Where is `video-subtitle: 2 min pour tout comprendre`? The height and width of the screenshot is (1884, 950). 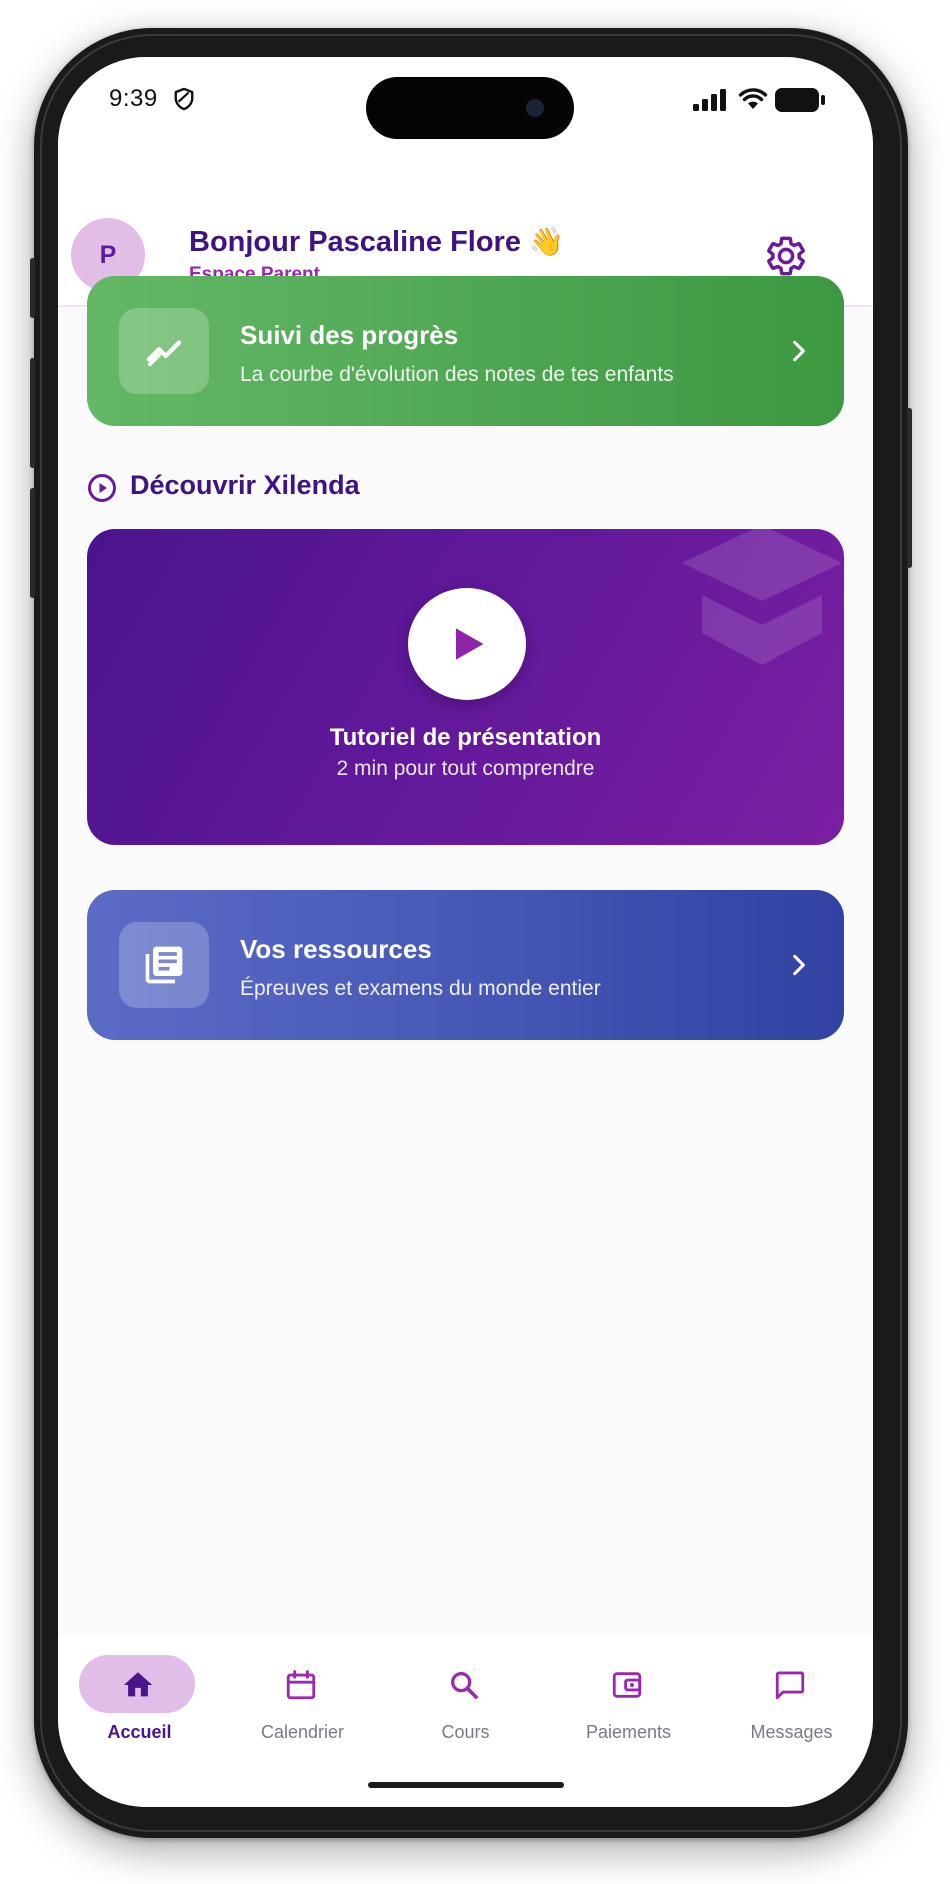 video-subtitle: 2 min pour tout comprendre is located at coordinates (465, 768).